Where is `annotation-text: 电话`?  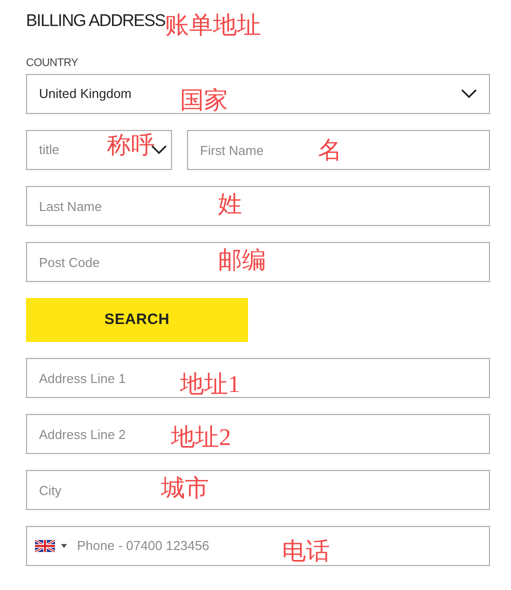 annotation-text: 电话 is located at coordinates (306, 552).